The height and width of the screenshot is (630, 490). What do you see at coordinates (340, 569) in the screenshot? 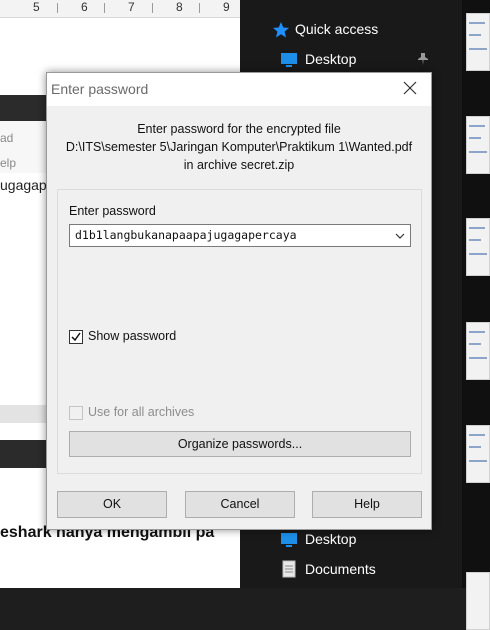
I see `nav-item-documents: Documents` at bounding box center [340, 569].